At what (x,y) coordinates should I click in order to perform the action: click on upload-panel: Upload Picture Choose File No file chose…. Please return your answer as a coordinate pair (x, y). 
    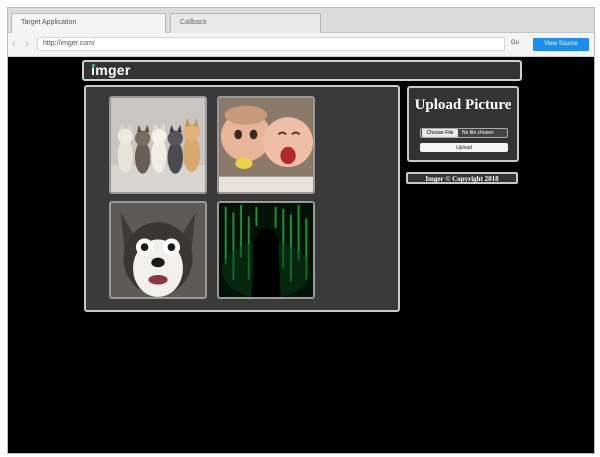
    Looking at the image, I should click on (463, 124).